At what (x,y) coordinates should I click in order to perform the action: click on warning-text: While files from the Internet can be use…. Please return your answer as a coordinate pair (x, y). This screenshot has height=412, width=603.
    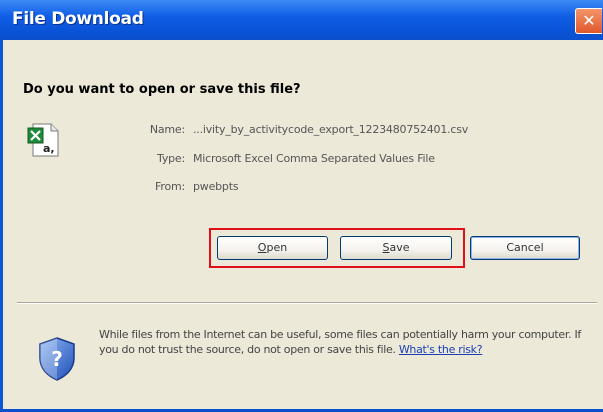
    Looking at the image, I should click on (340, 342).